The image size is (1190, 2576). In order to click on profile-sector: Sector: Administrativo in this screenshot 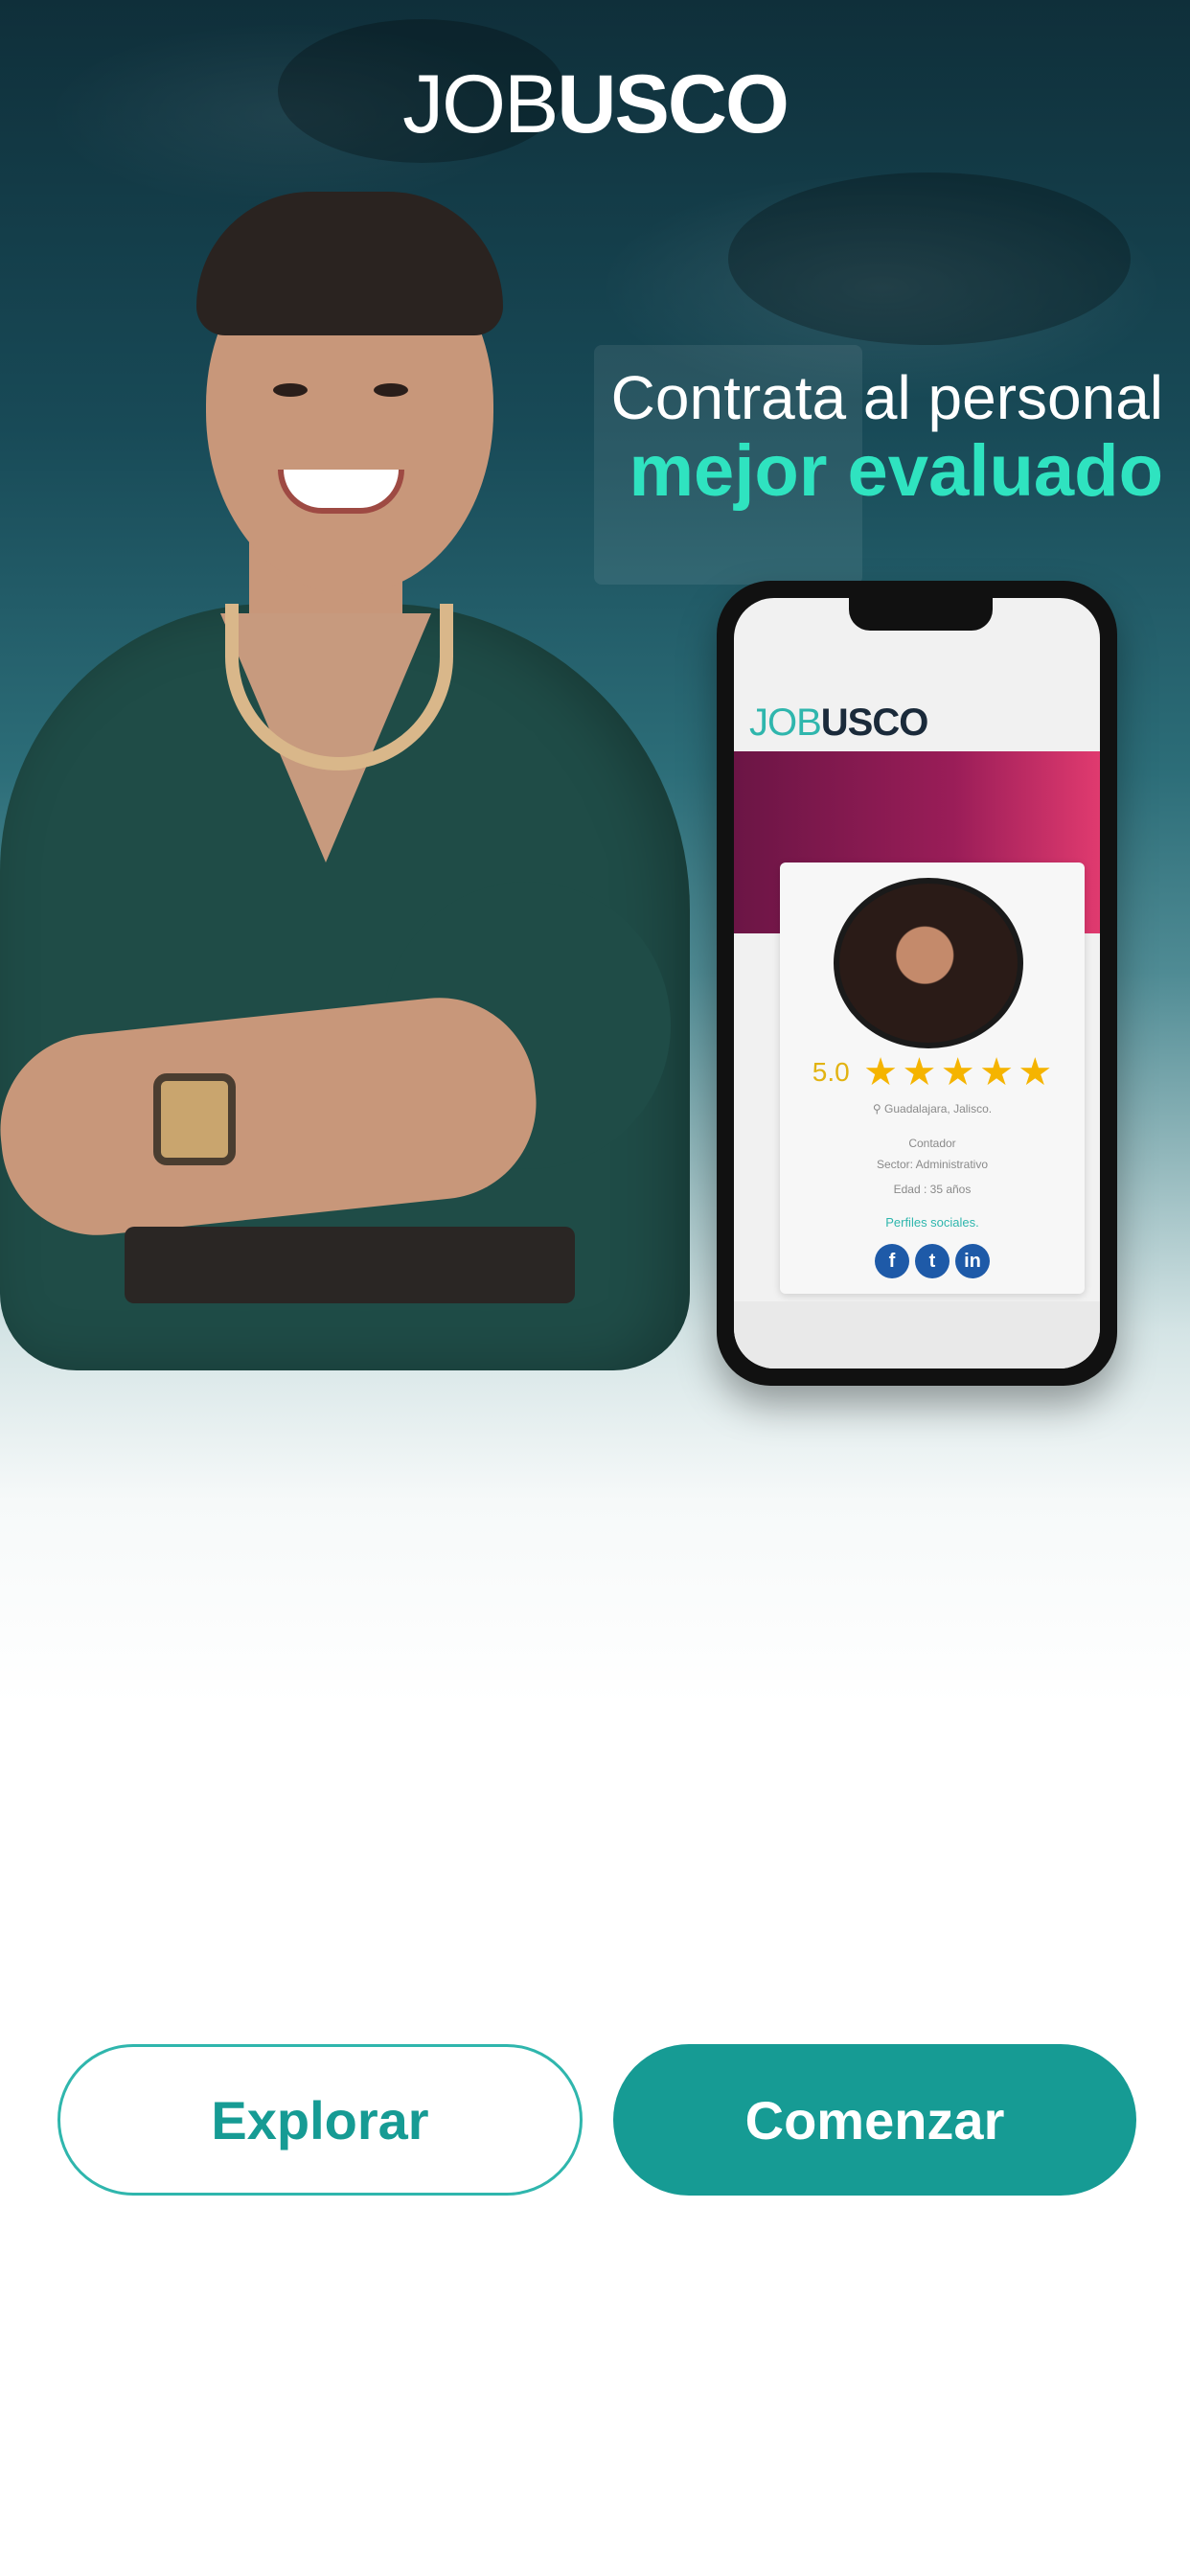, I will do `click(933, 1164)`.